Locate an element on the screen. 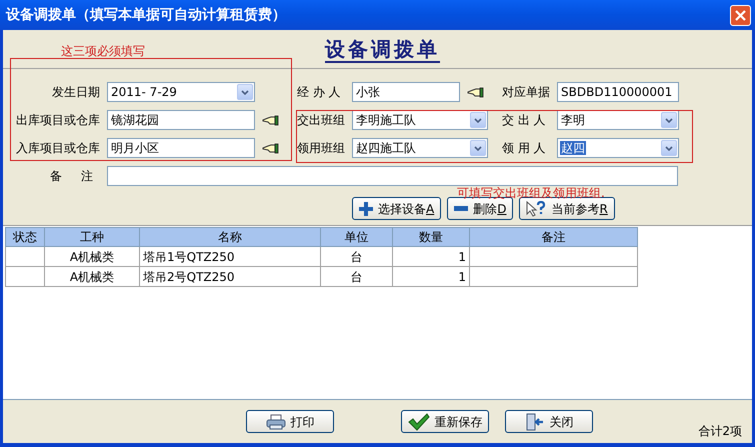 This screenshot has width=755, height=447. field-value: SBDBD110000001 is located at coordinates (617, 92).